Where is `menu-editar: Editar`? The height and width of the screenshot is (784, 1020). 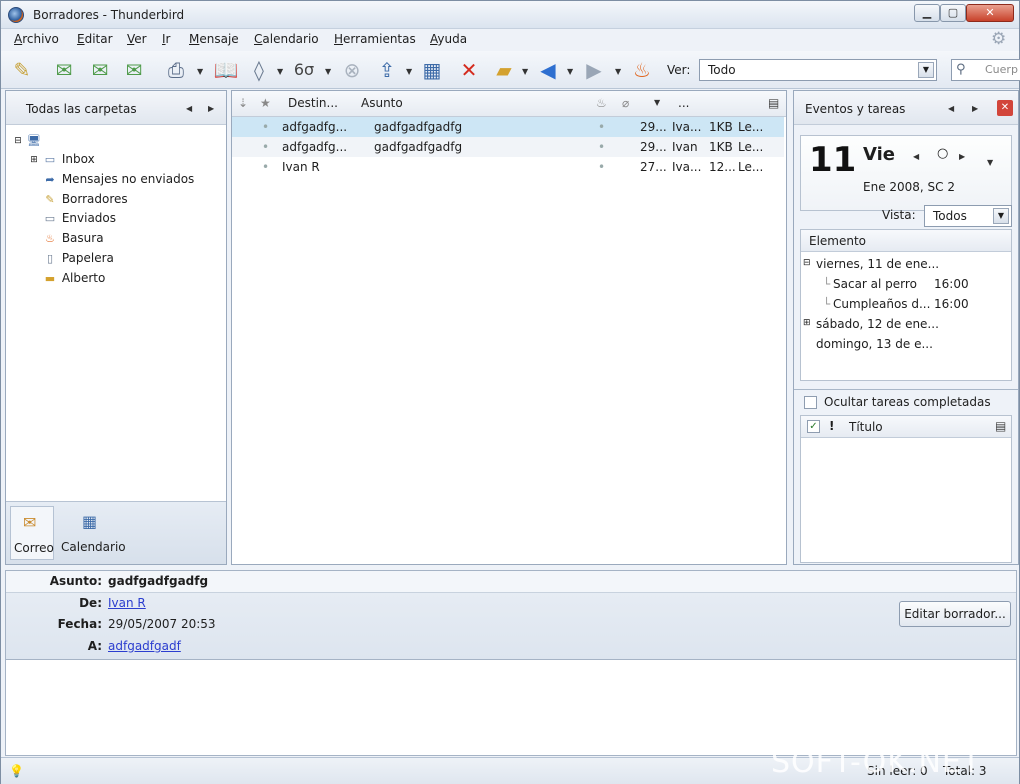
menu-editar: Editar is located at coordinates (95, 39).